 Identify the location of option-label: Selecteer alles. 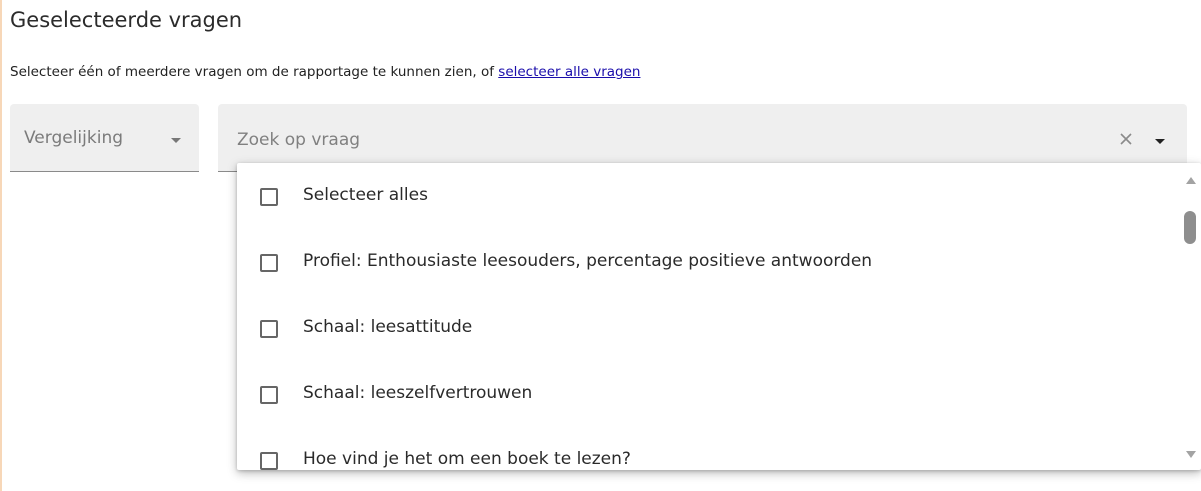
(365, 195).